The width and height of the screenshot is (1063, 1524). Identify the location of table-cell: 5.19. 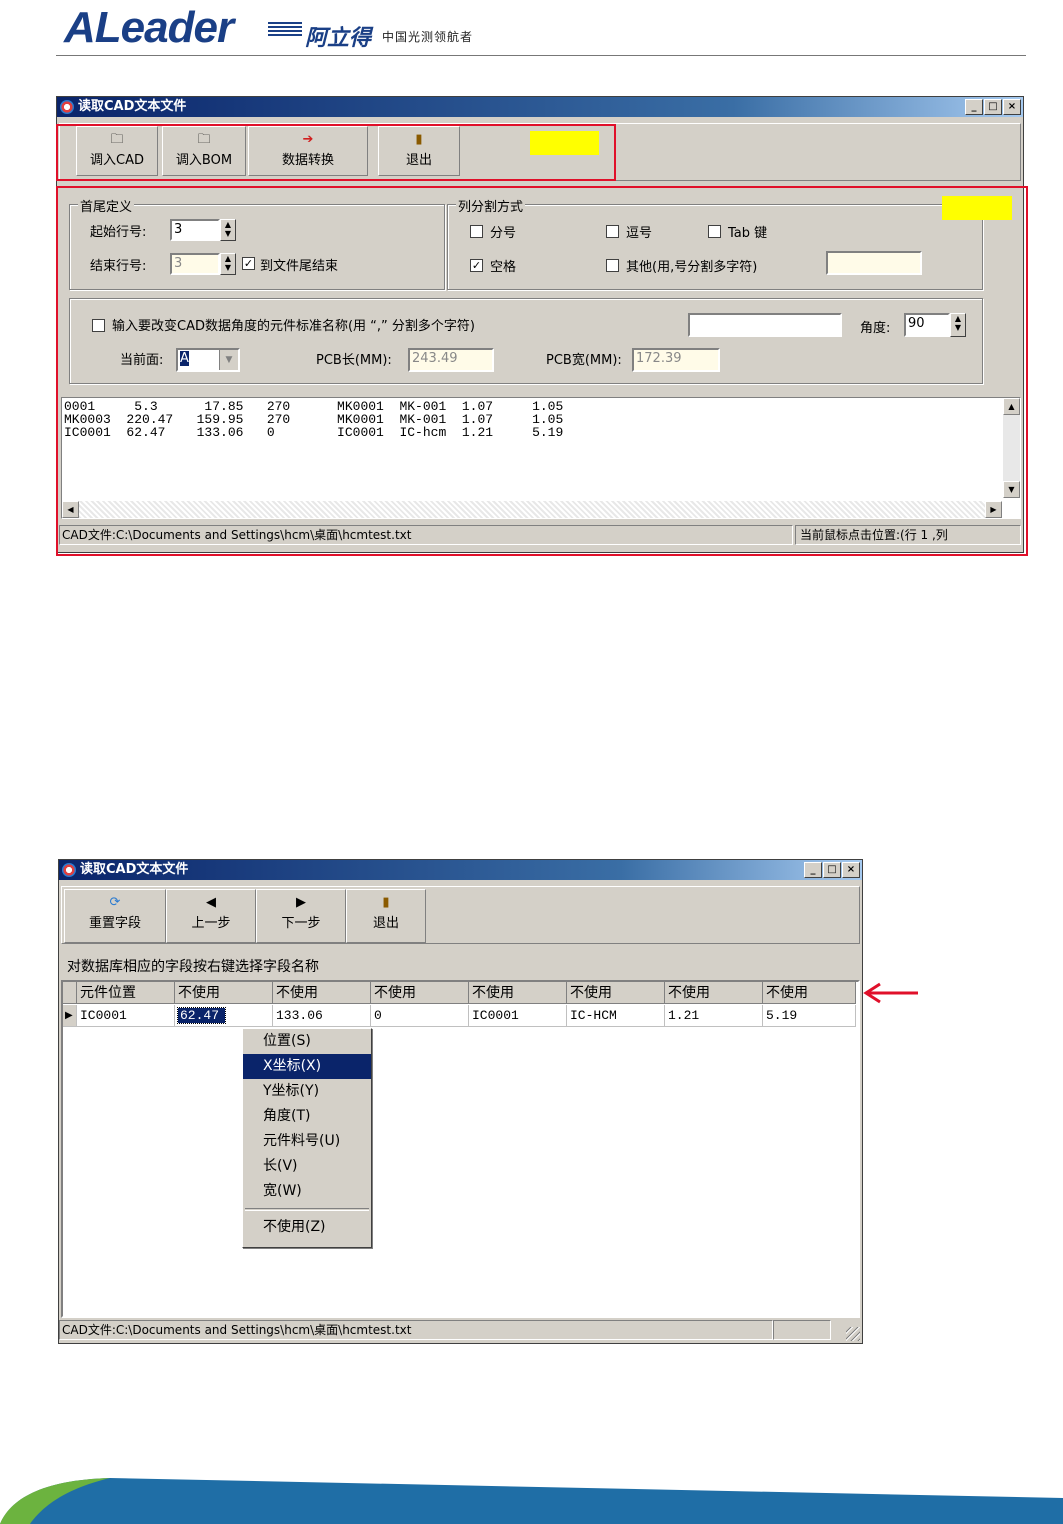
(809, 1016).